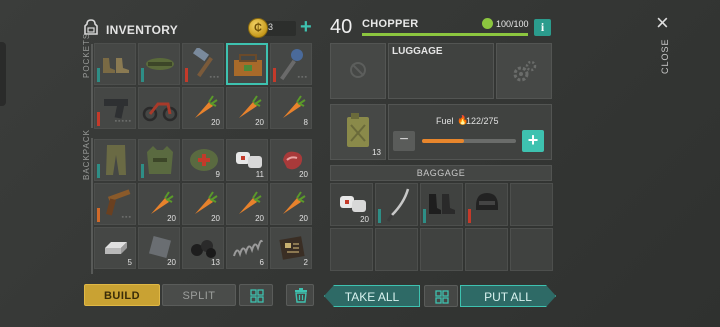 The image size is (720, 327). I want to click on fuel-plus-button: +, so click(533, 141).